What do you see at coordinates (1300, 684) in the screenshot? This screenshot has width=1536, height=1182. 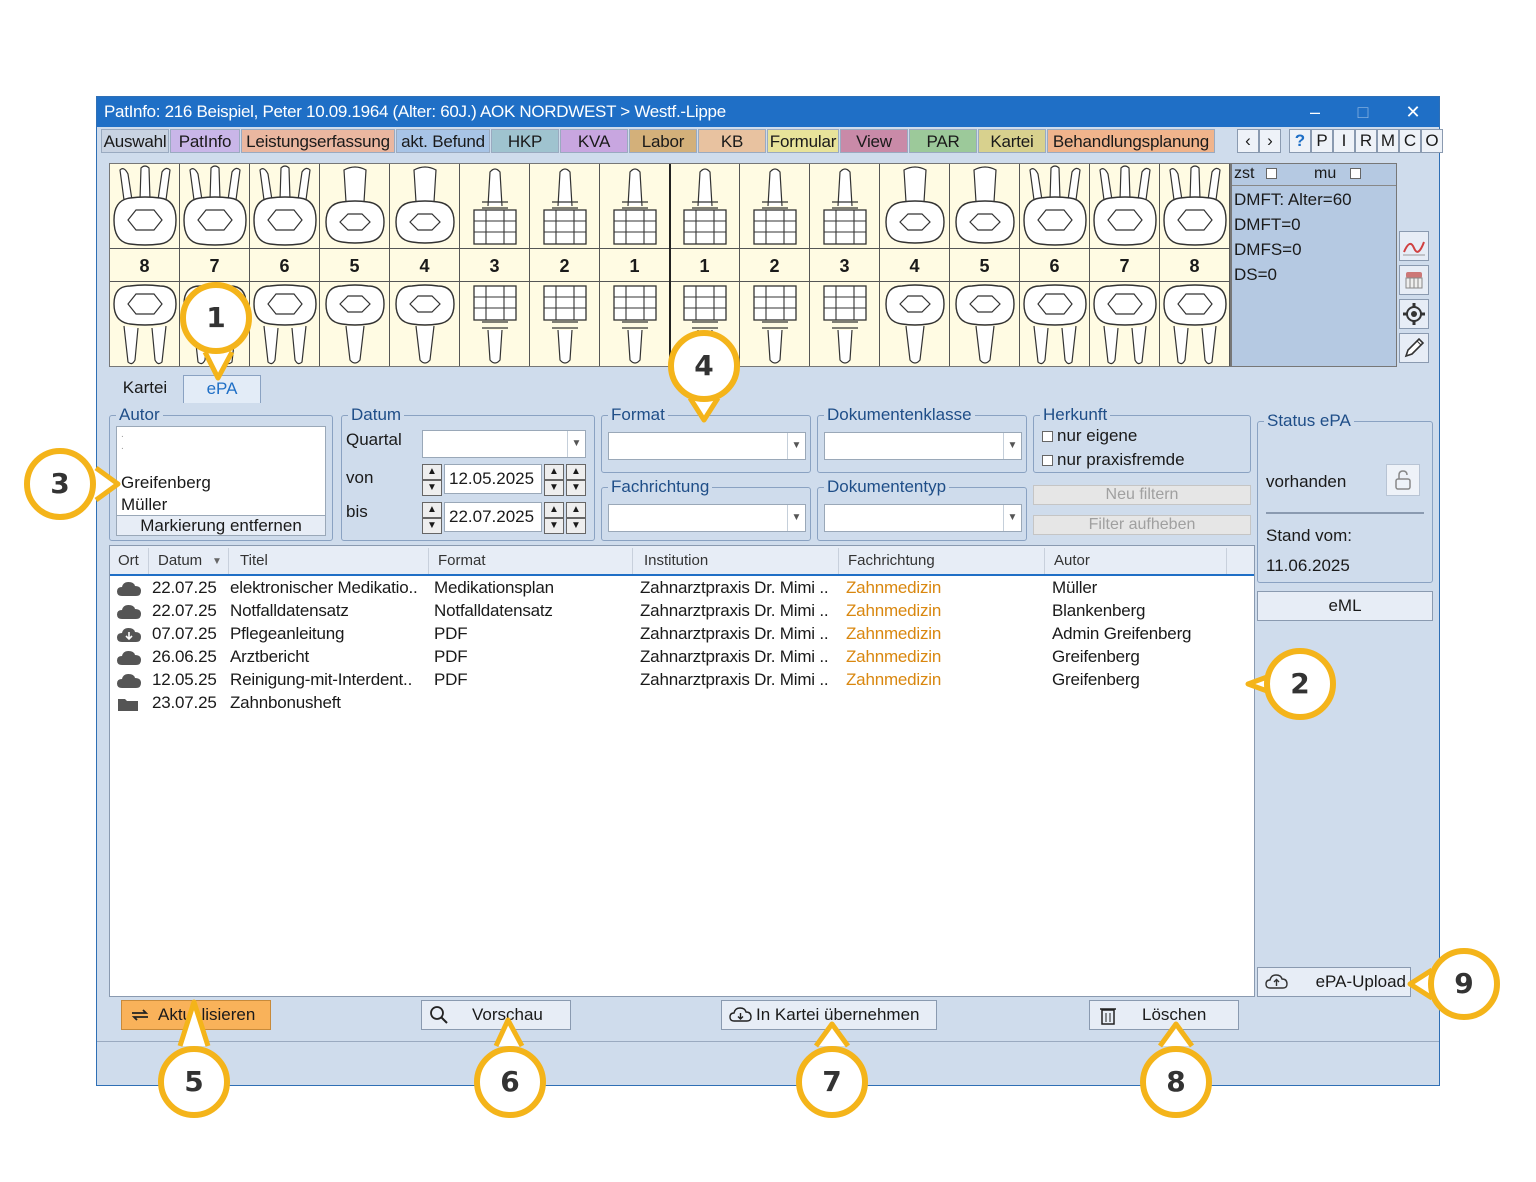 I see `callout-2: 2` at bounding box center [1300, 684].